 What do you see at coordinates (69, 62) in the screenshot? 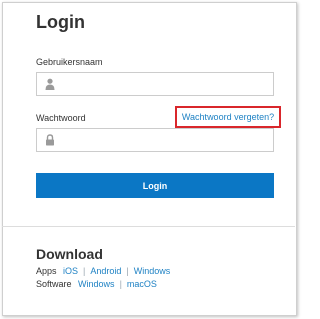
I see `username-label: Gebruikersnaam` at bounding box center [69, 62].